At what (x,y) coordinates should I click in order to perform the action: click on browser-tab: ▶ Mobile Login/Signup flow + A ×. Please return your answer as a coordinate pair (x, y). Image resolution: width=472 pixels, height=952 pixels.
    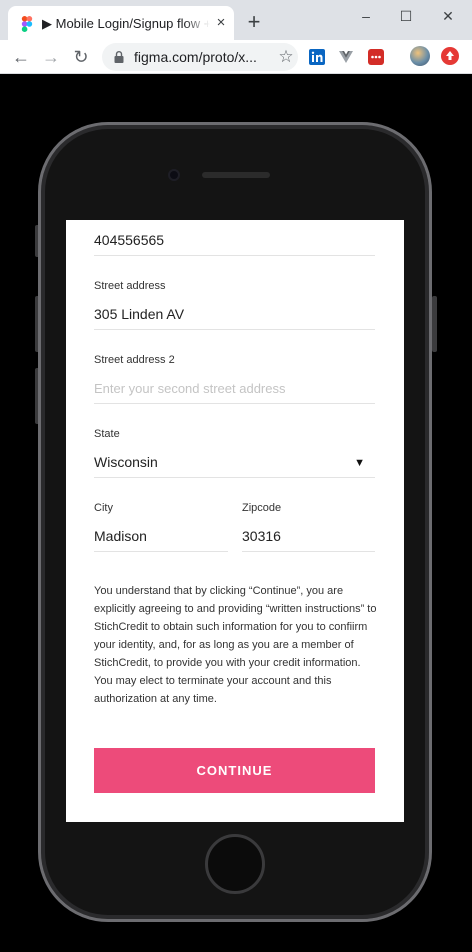
    Looking at the image, I should click on (121, 23).